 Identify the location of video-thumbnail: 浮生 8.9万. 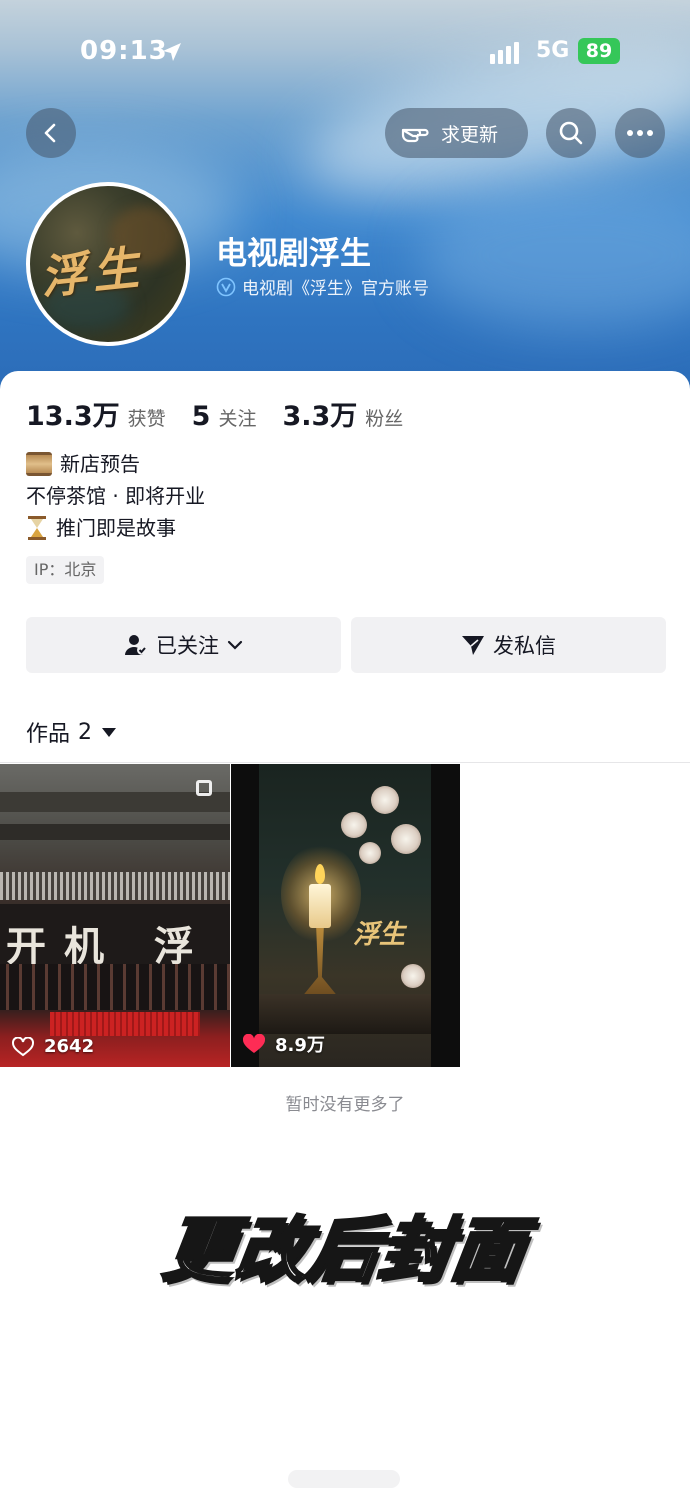
(345, 915).